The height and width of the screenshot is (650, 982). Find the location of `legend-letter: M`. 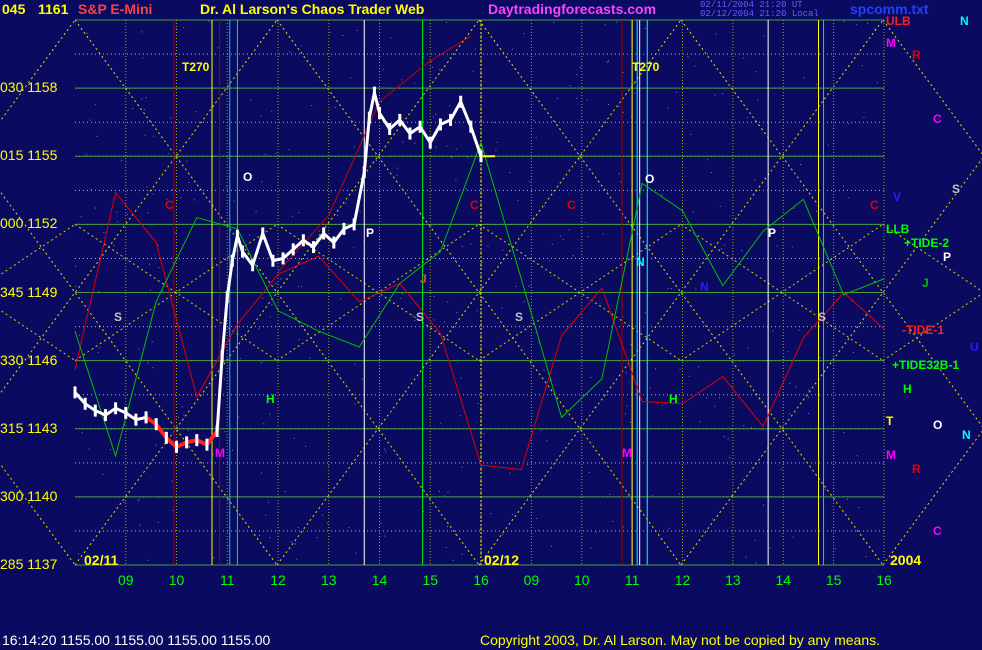

legend-letter: M is located at coordinates (891, 43).